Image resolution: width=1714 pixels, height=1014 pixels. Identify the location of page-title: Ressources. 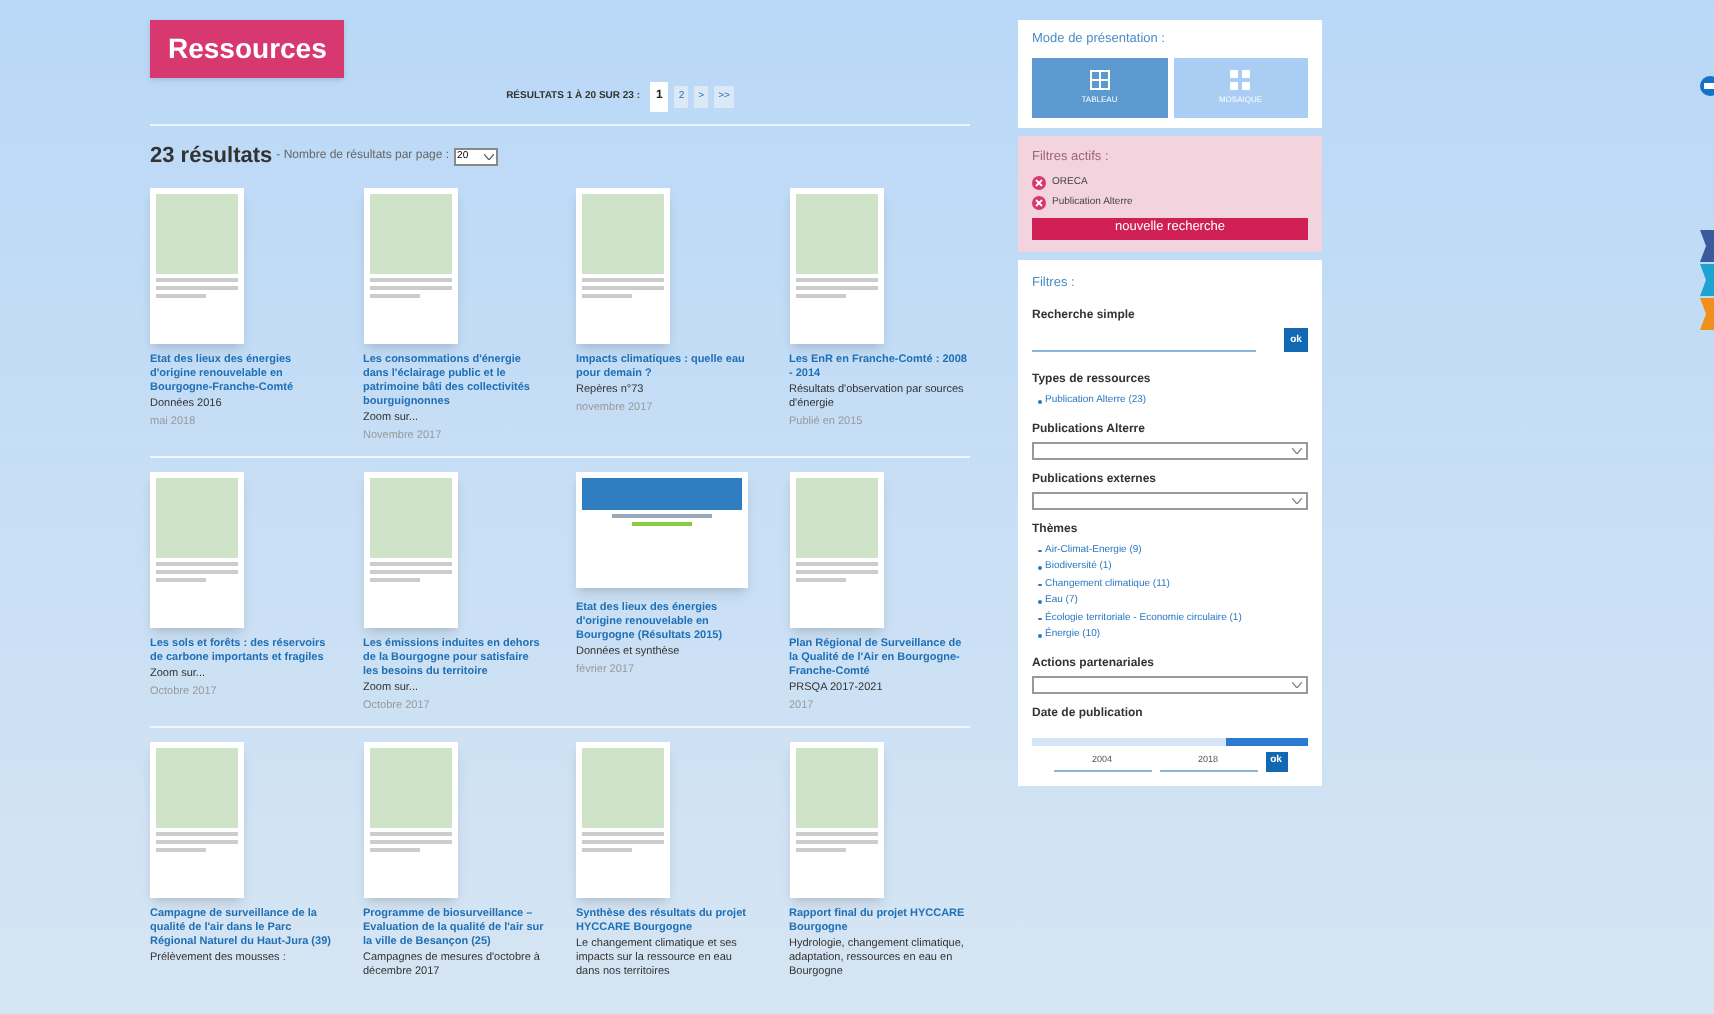
(247, 49).